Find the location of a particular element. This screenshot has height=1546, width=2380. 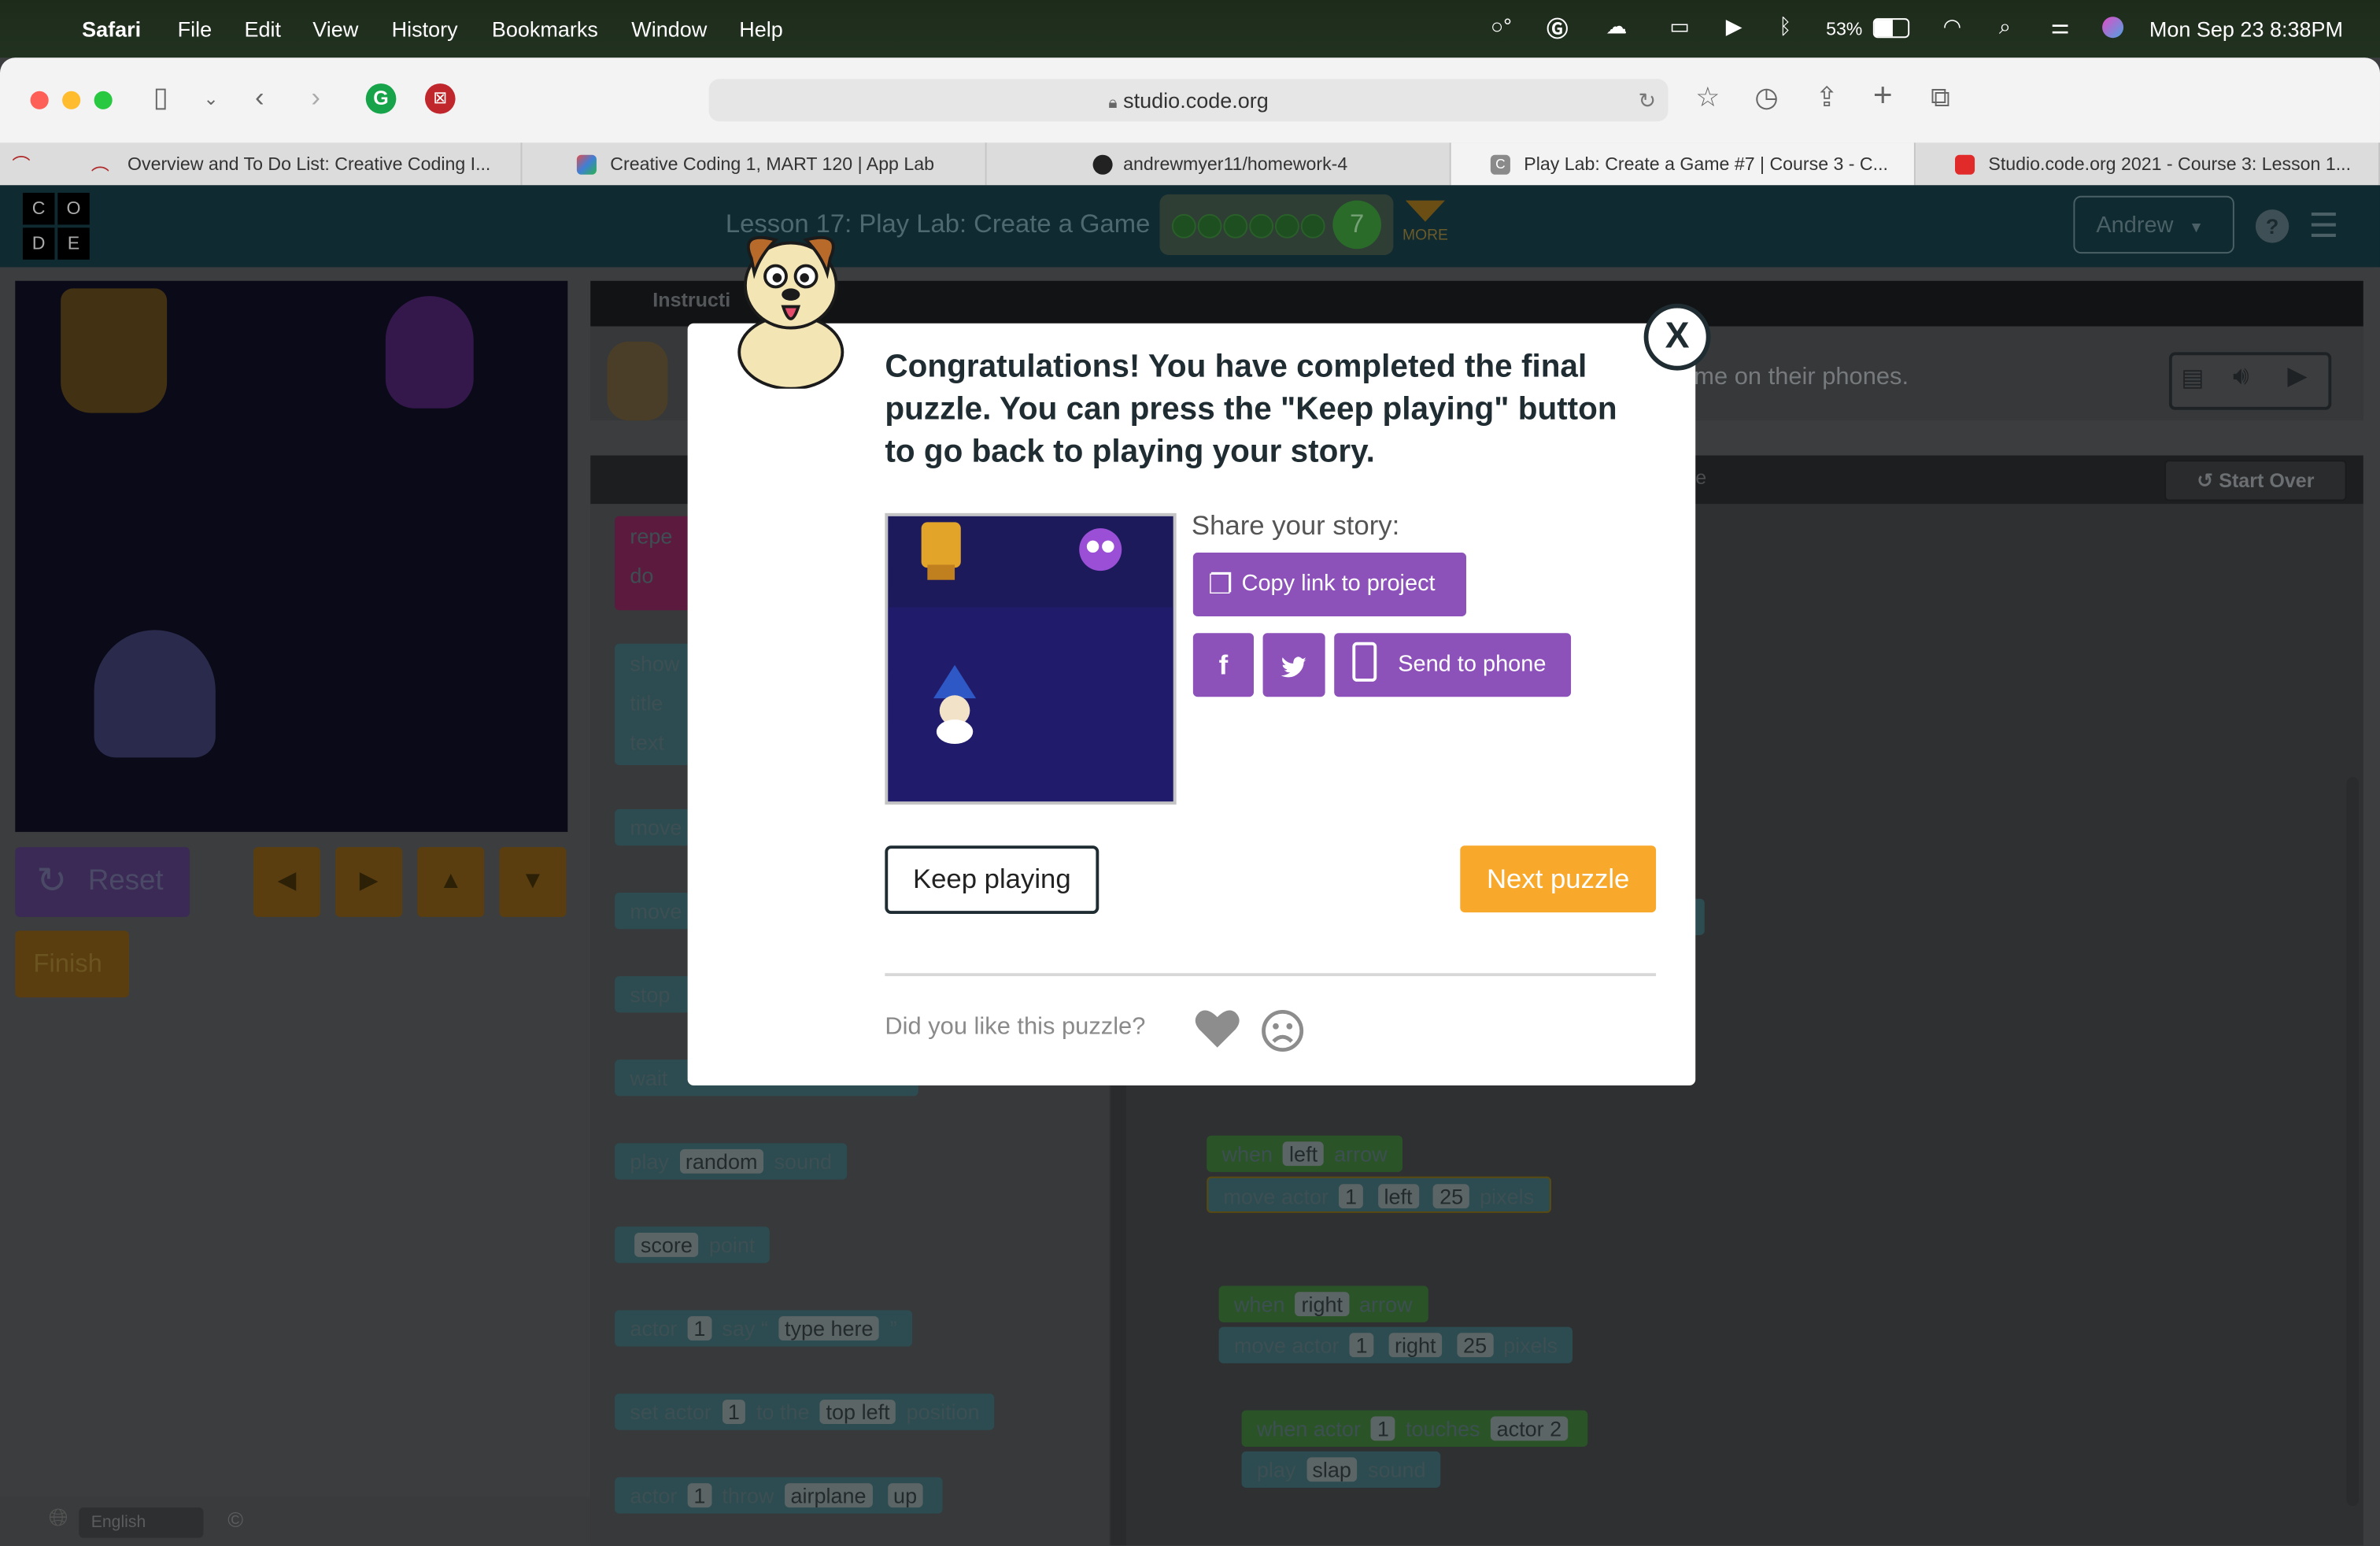

when-right-arrow-block: when right arrow is located at coordinates (1323, 1304).